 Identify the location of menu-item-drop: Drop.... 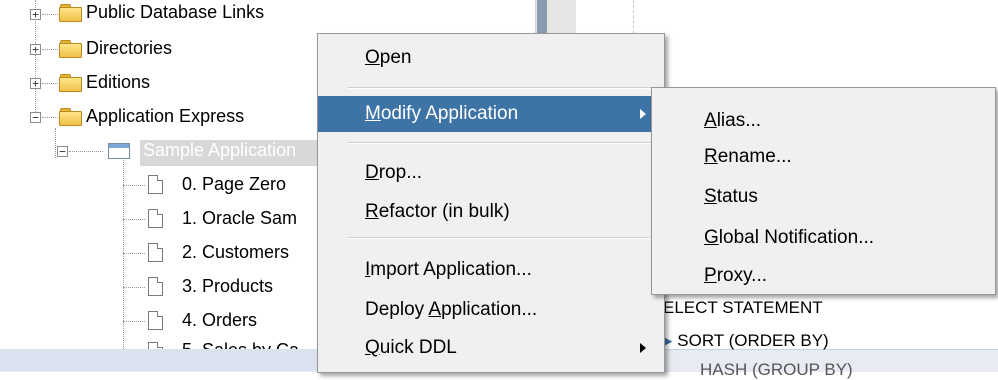
(491, 173).